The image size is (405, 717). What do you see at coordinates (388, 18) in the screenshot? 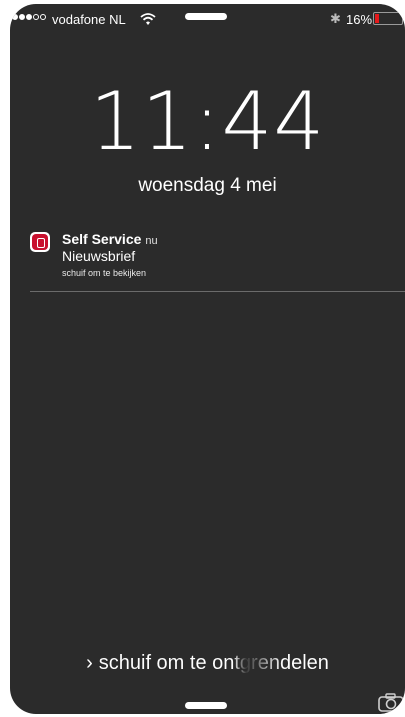
I see `battery-icon` at bounding box center [388, 18].